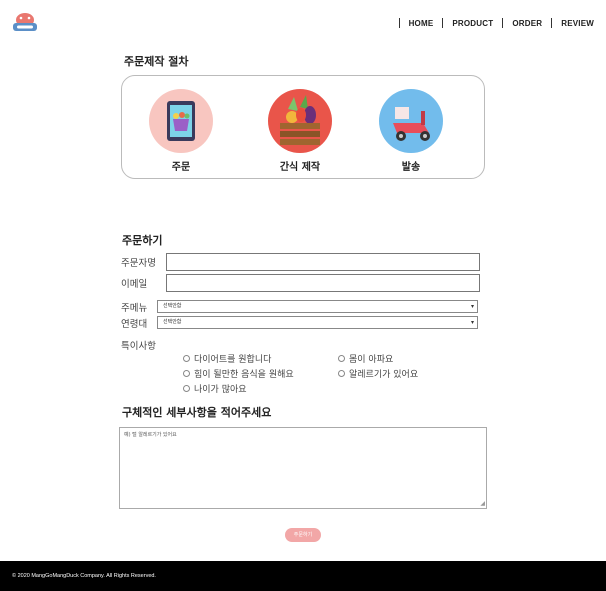  Describe the element at coordinates (244, 375) in the screenshot. I see `option-label: 힘이 될만한 음식을 원해요` at that location.